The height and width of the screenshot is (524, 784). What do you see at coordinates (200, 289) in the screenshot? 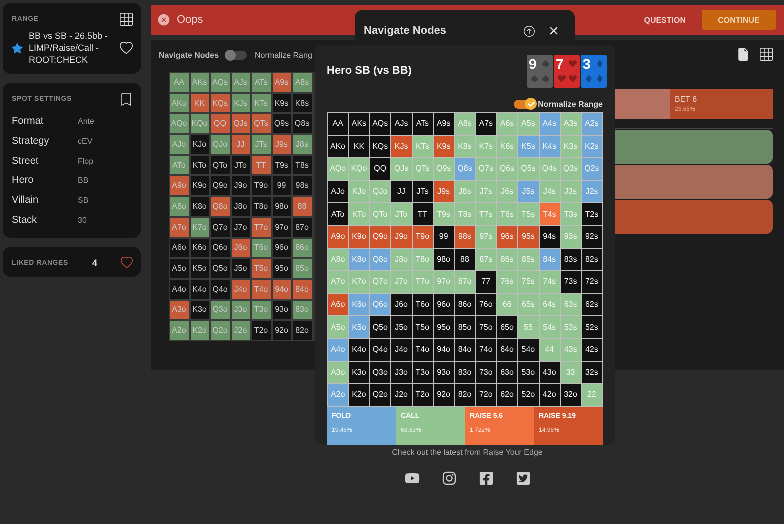
I see `hand-cell: K4o` at bounding box center [200, 289].